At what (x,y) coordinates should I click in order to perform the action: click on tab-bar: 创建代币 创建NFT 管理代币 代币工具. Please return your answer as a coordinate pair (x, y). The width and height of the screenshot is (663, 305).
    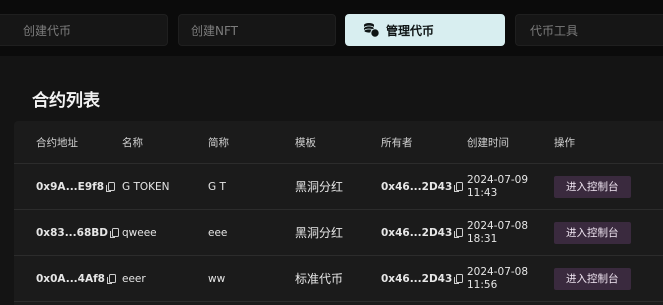
    Looking at the image, I should click on (331, 31).